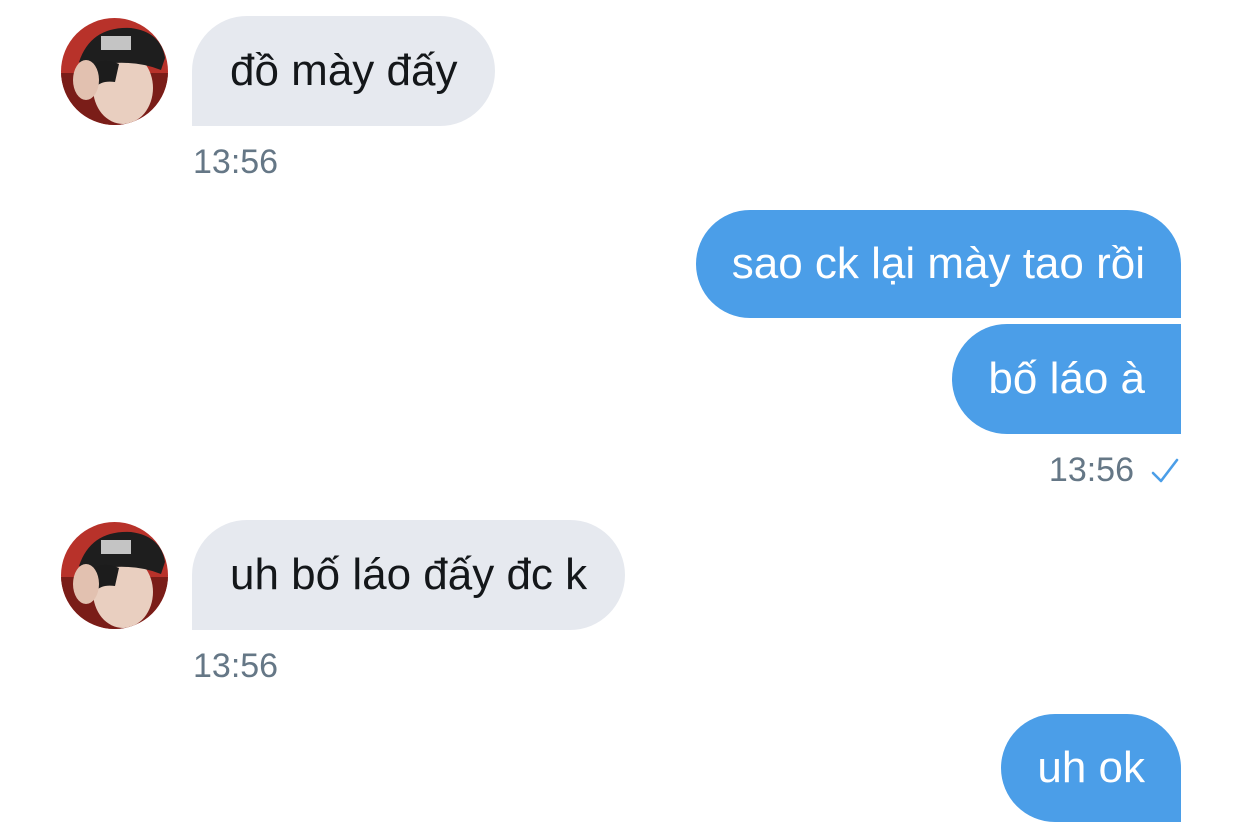 Image resolution: width=1242 pixels, height=826 pixels. I want to click on message-text: đồ mày đấy, so click(344, 70).